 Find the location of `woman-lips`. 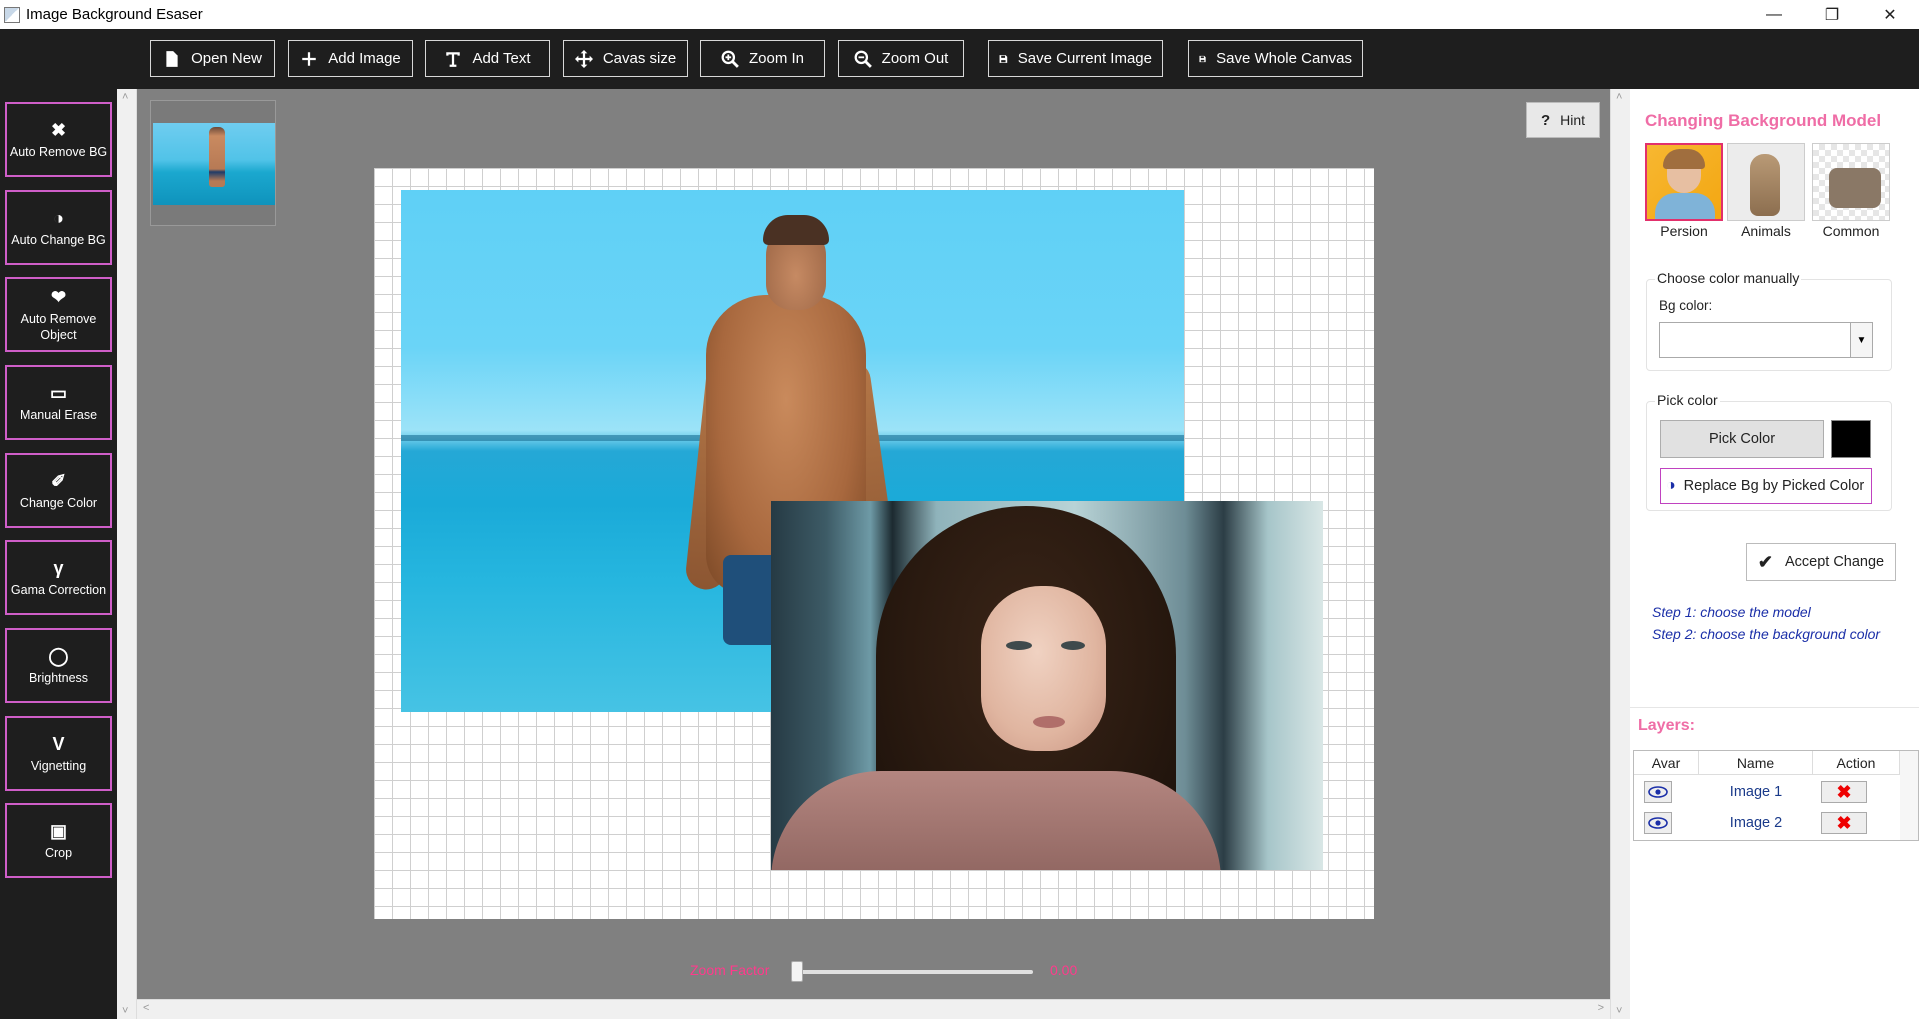

woman-lips is located at coordinates (1049, 722).